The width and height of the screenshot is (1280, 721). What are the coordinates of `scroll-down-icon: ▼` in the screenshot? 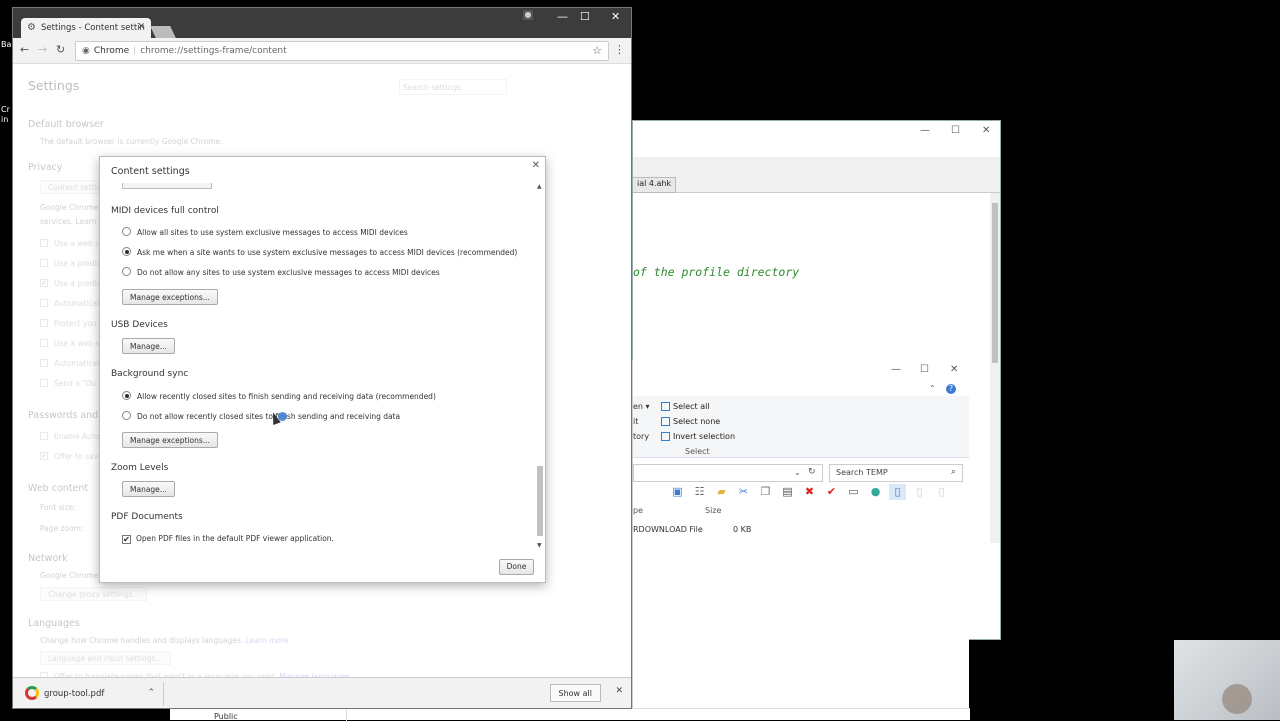 It's located at (539, 545).